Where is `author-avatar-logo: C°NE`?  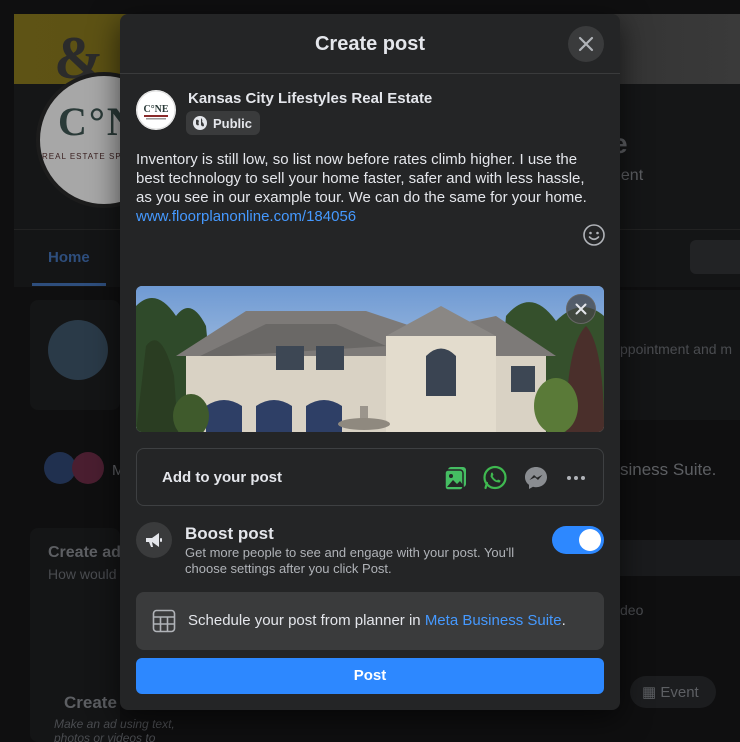
author-avatar-logo: C°NE is located at coordinates (155, 109).